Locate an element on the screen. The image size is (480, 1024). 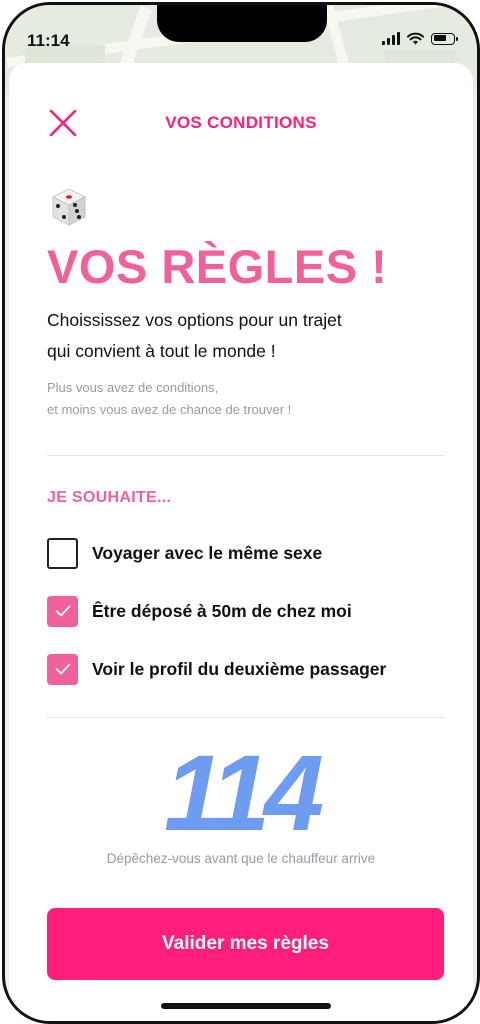
option-same-sex: Voyager avec le même sexe is located at coordinates (184, 553).